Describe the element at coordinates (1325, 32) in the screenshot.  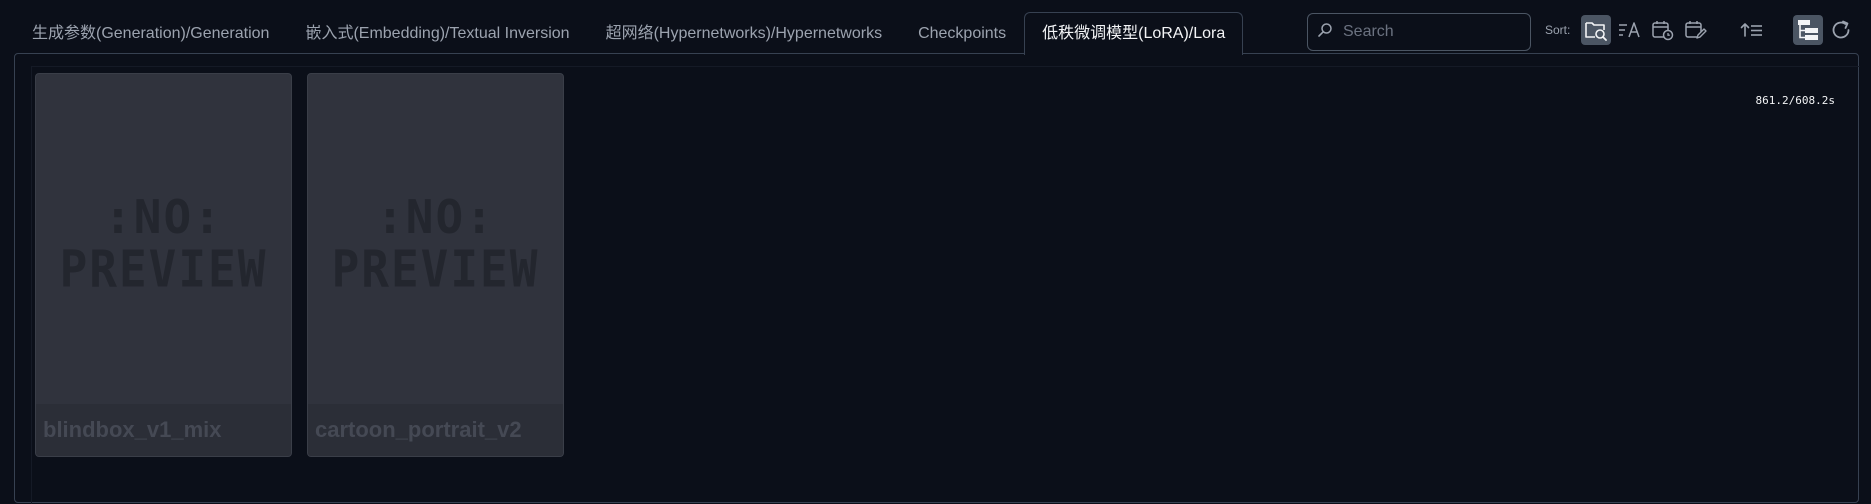
I see `search-icon` at that location.